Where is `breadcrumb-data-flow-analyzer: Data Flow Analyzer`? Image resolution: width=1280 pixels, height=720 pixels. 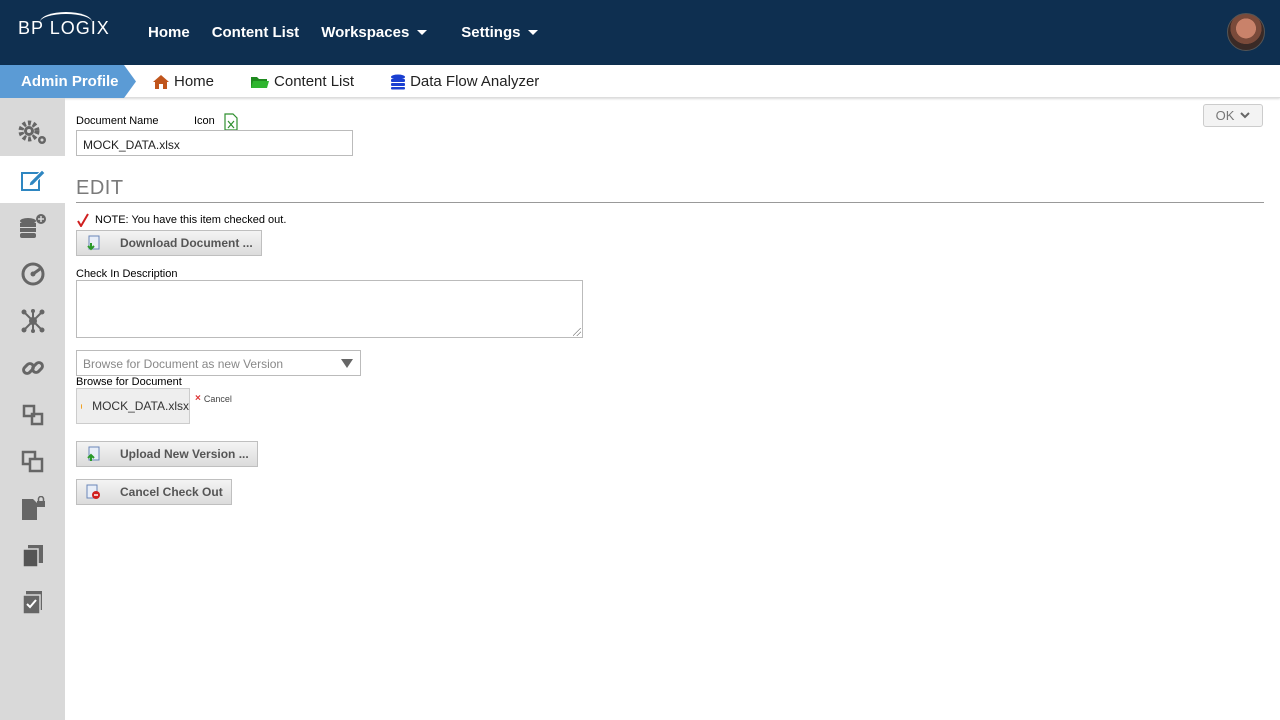 breadcrumb-data-flow-analyzer: Data Flow Analyzer is located at coordinates (464, 81).